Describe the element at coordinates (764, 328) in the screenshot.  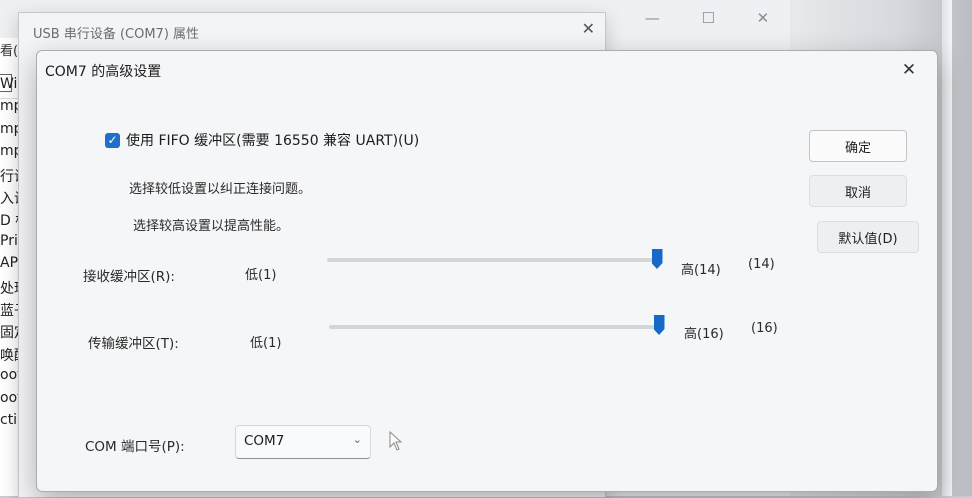
I see `transmit-buffer-value: (16)` at that location.